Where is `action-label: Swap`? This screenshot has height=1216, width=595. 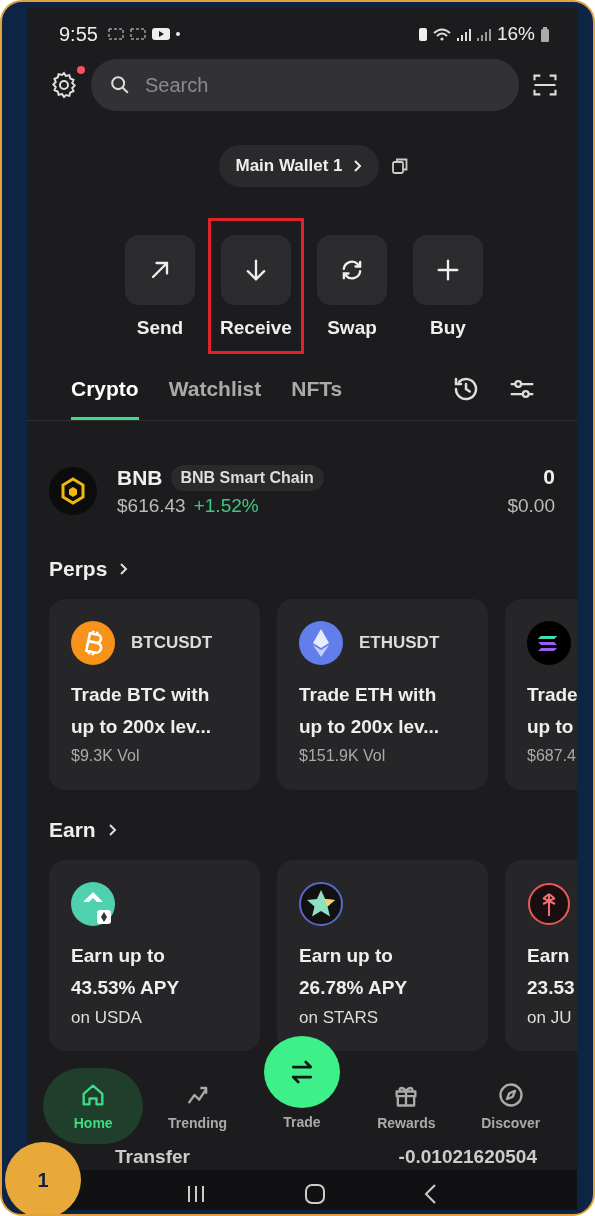
action-label: Swap is located at coordinates (352, 328).